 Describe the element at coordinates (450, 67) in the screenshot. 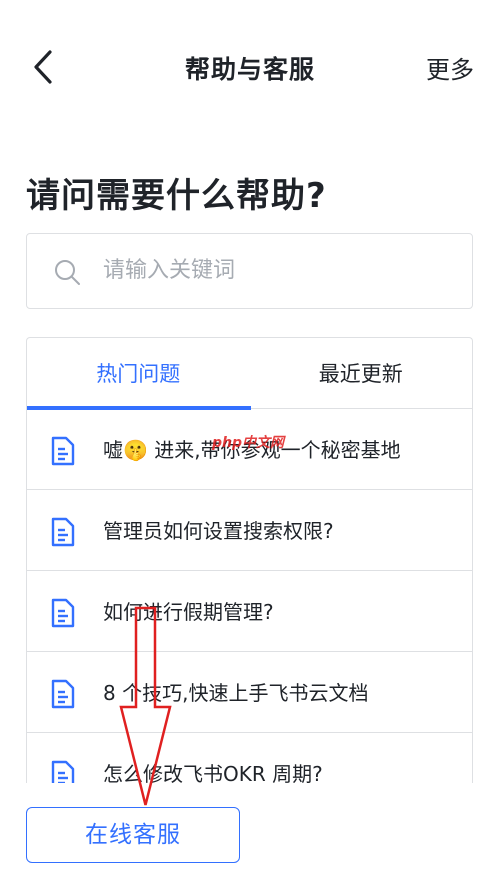

I see `more-button: 更多` at that location.